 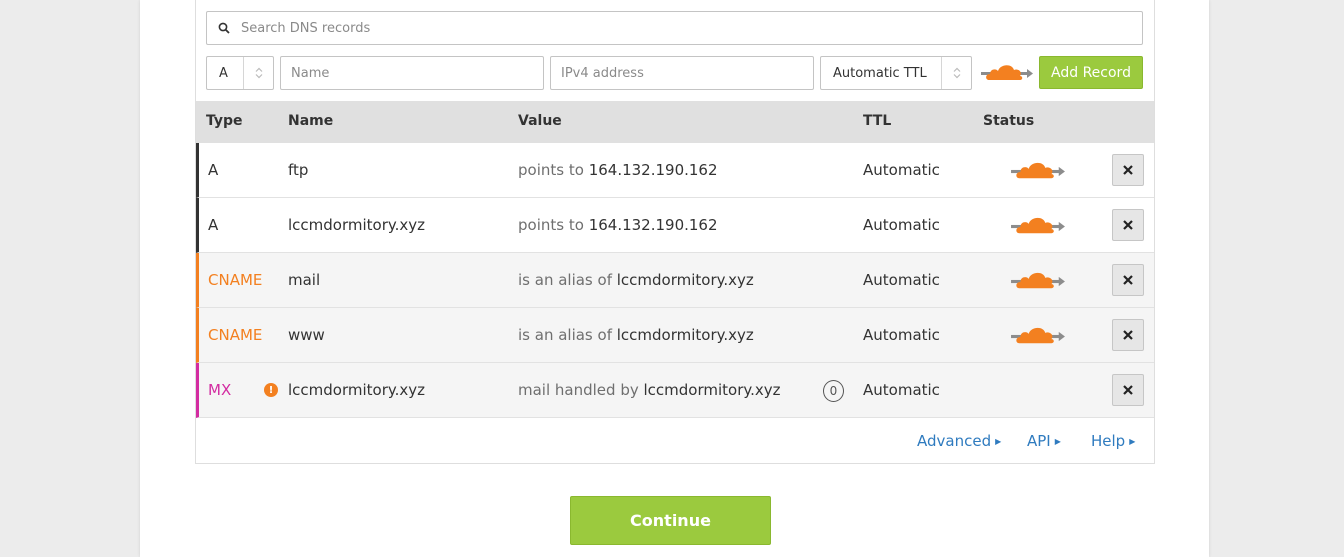 I want to click on search-box, so click(x=674, y=28).